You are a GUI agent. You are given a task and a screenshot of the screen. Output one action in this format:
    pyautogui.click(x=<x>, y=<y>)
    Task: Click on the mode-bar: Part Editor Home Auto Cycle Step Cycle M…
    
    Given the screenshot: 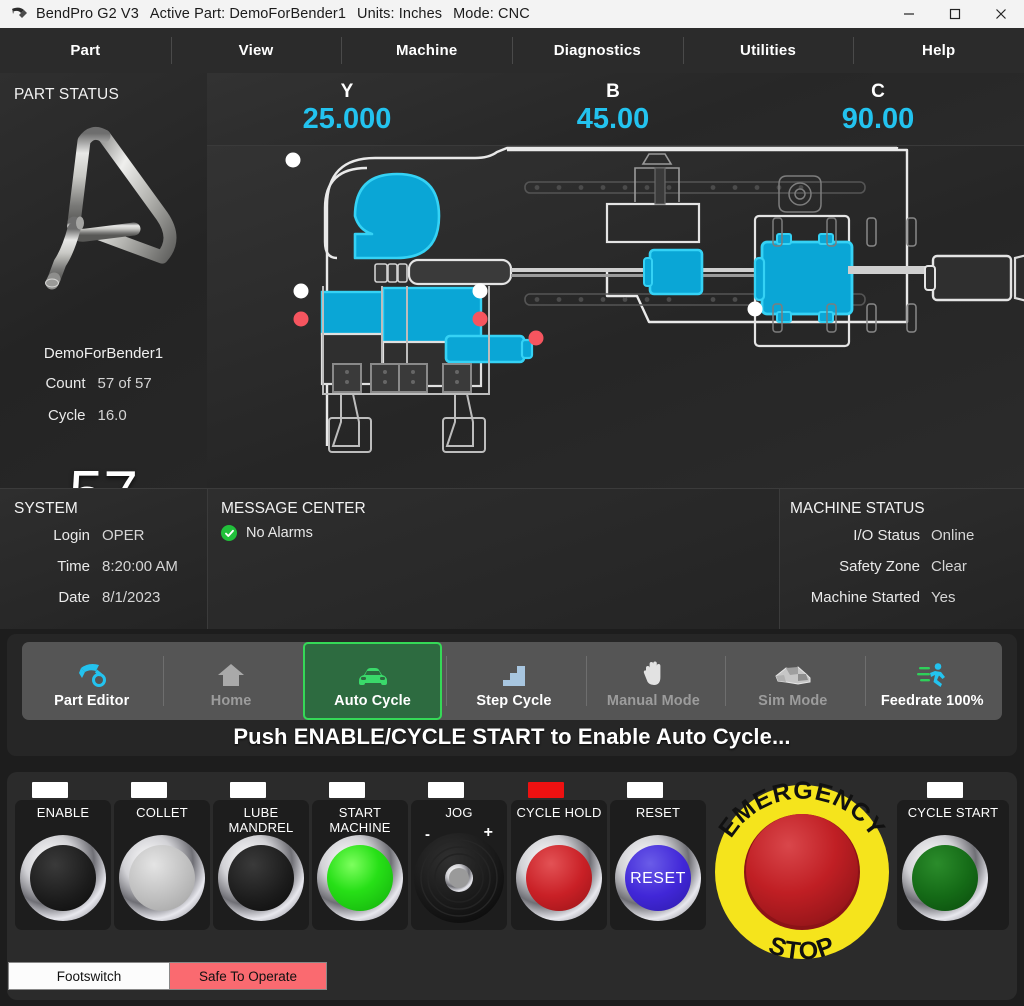 What is the action you would take?
    pyautogui.click(x=512, y=681)
    